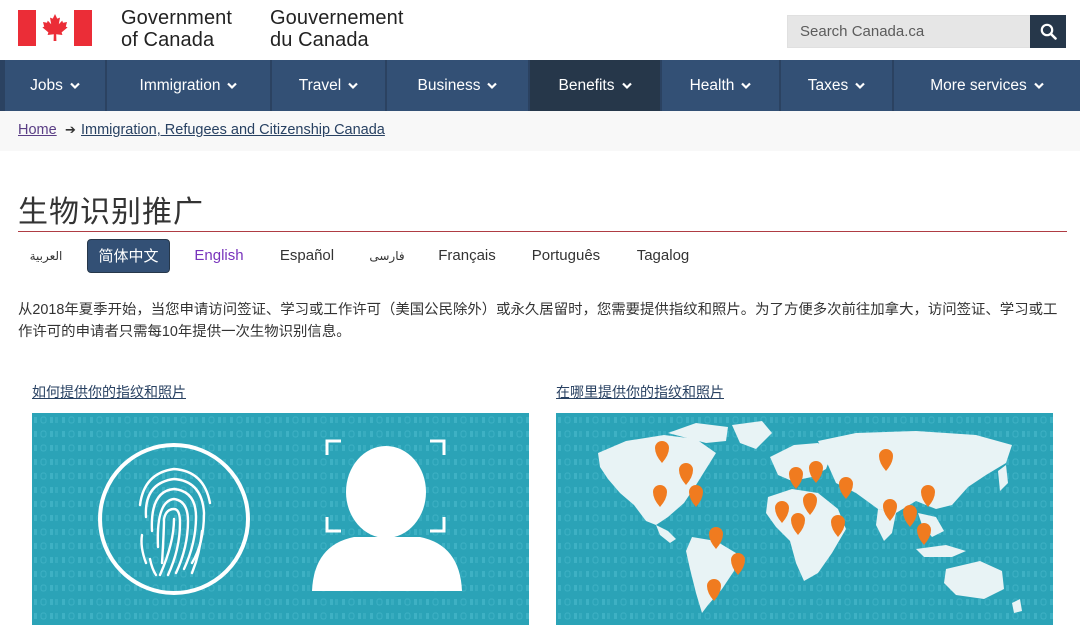  Describe the element at coordinates (337, 18) in the screenshot. I see `signature-fr-line1: Gouvernement` at that location.